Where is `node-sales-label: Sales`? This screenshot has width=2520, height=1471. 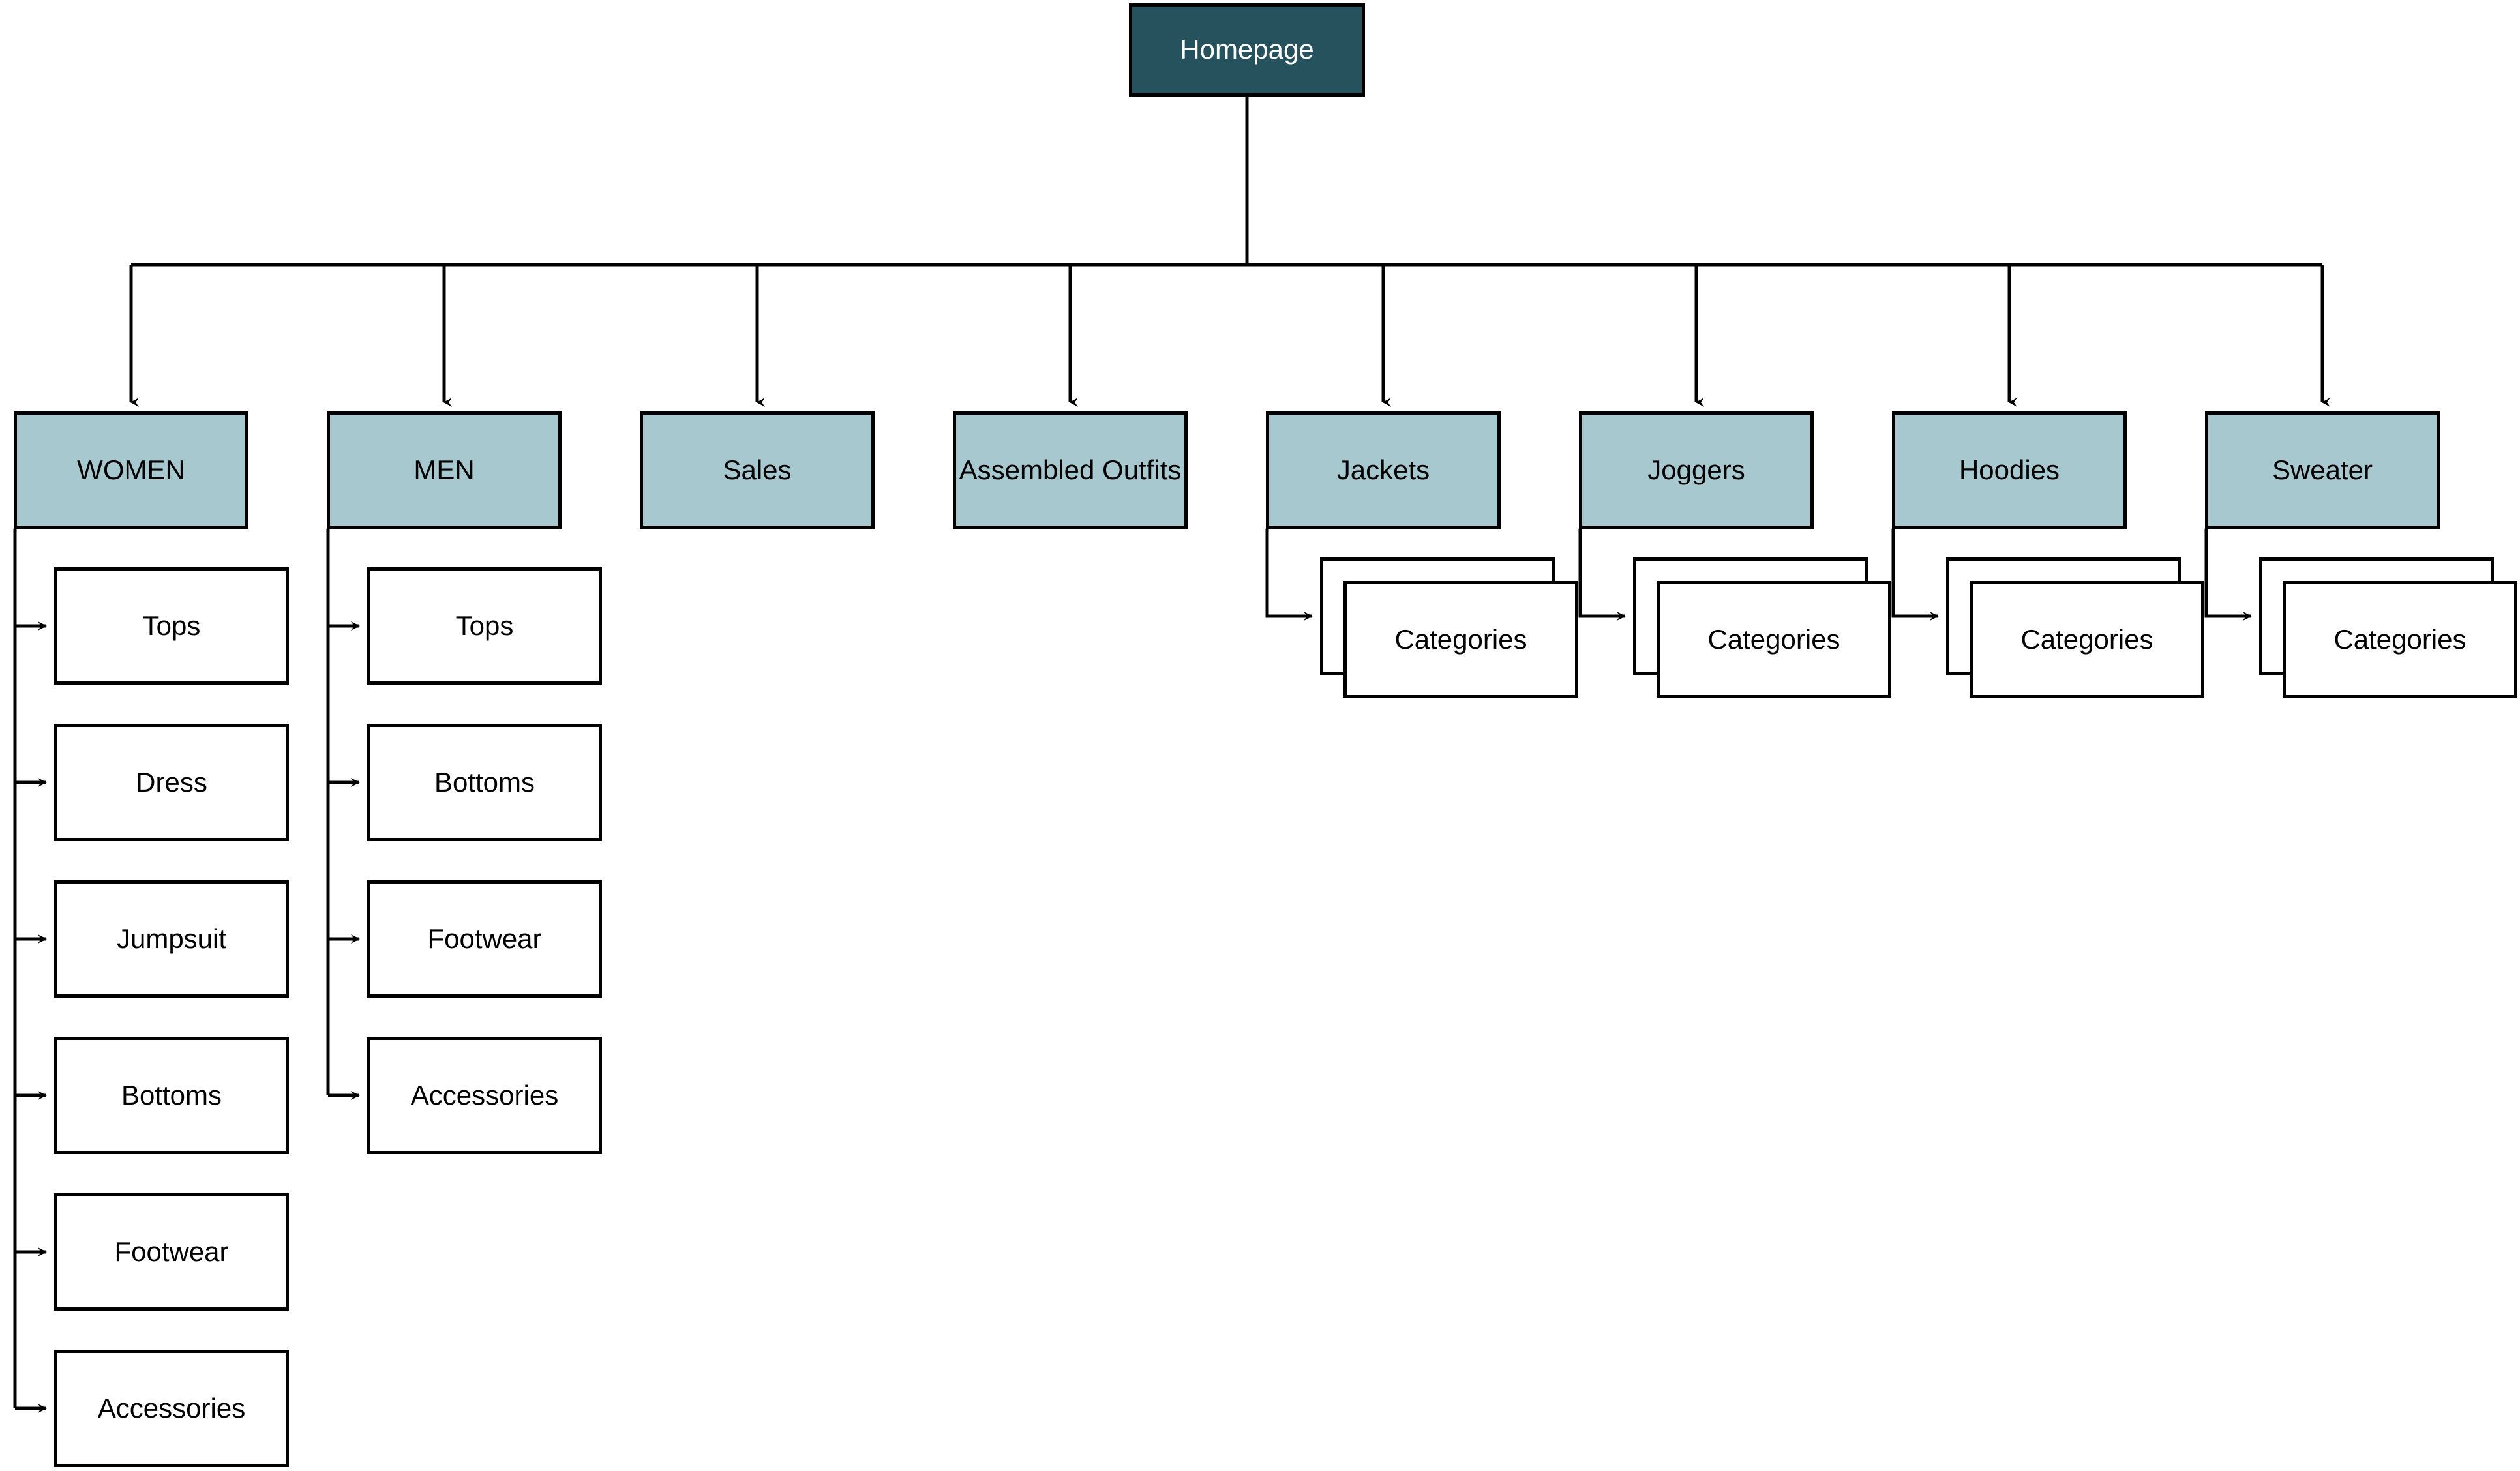 node-sales-label: Sales is located at coordinates (757, 469).